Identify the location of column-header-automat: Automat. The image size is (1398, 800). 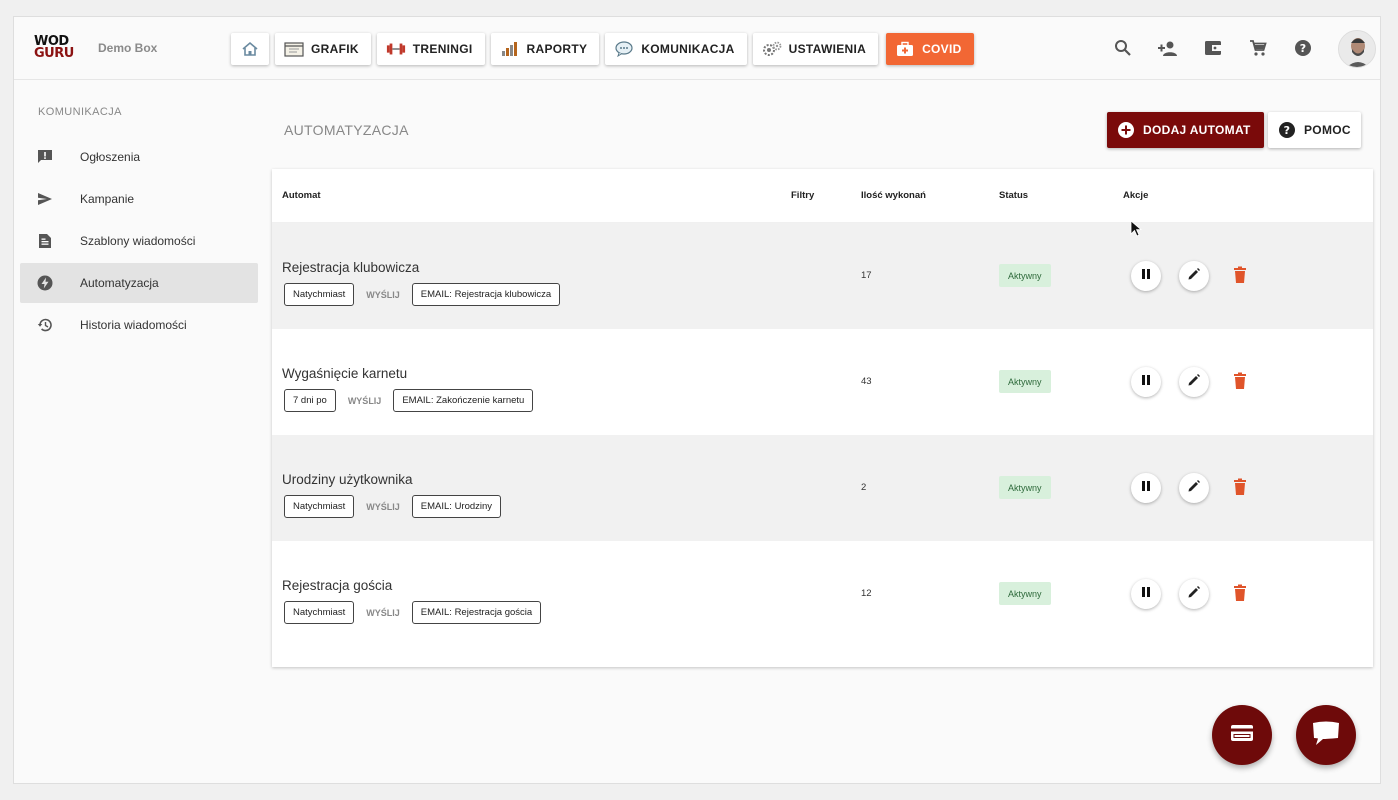
(301, 195).